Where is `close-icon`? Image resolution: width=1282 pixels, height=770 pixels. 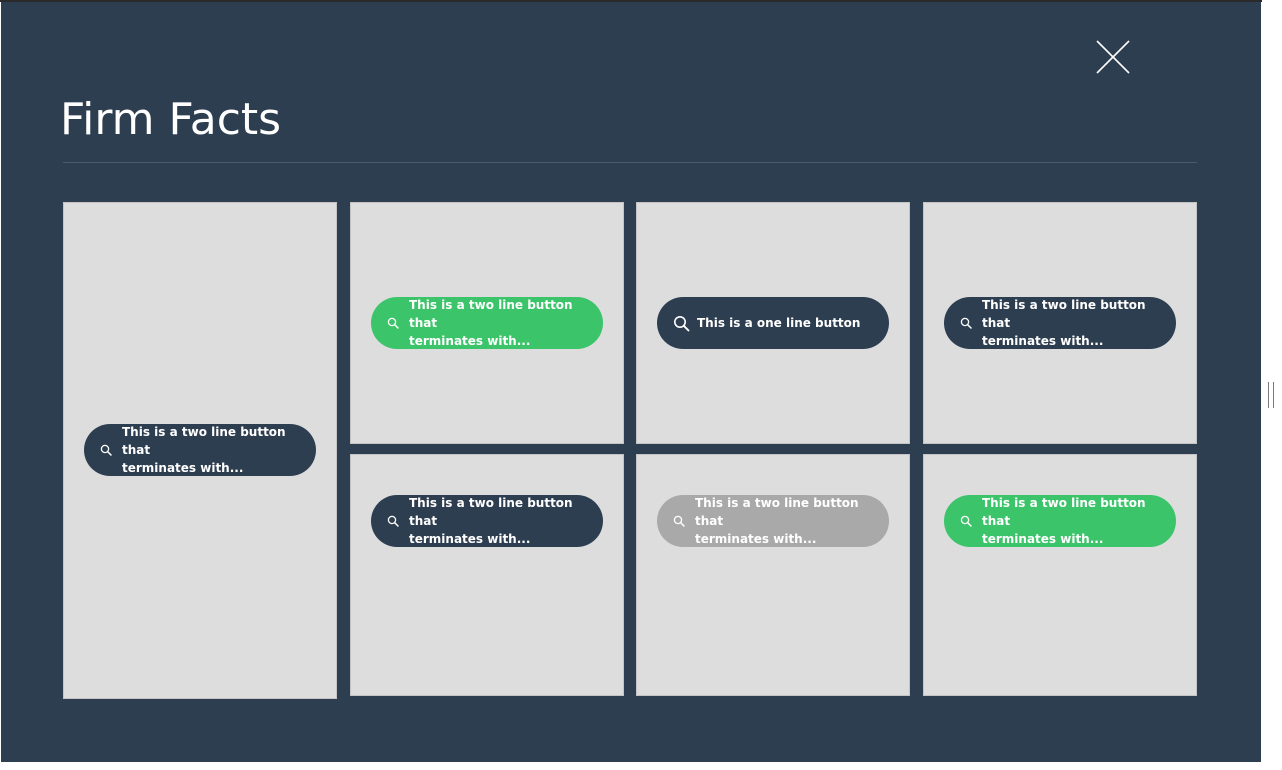
close-icon is located at coordinates (1113, 57).